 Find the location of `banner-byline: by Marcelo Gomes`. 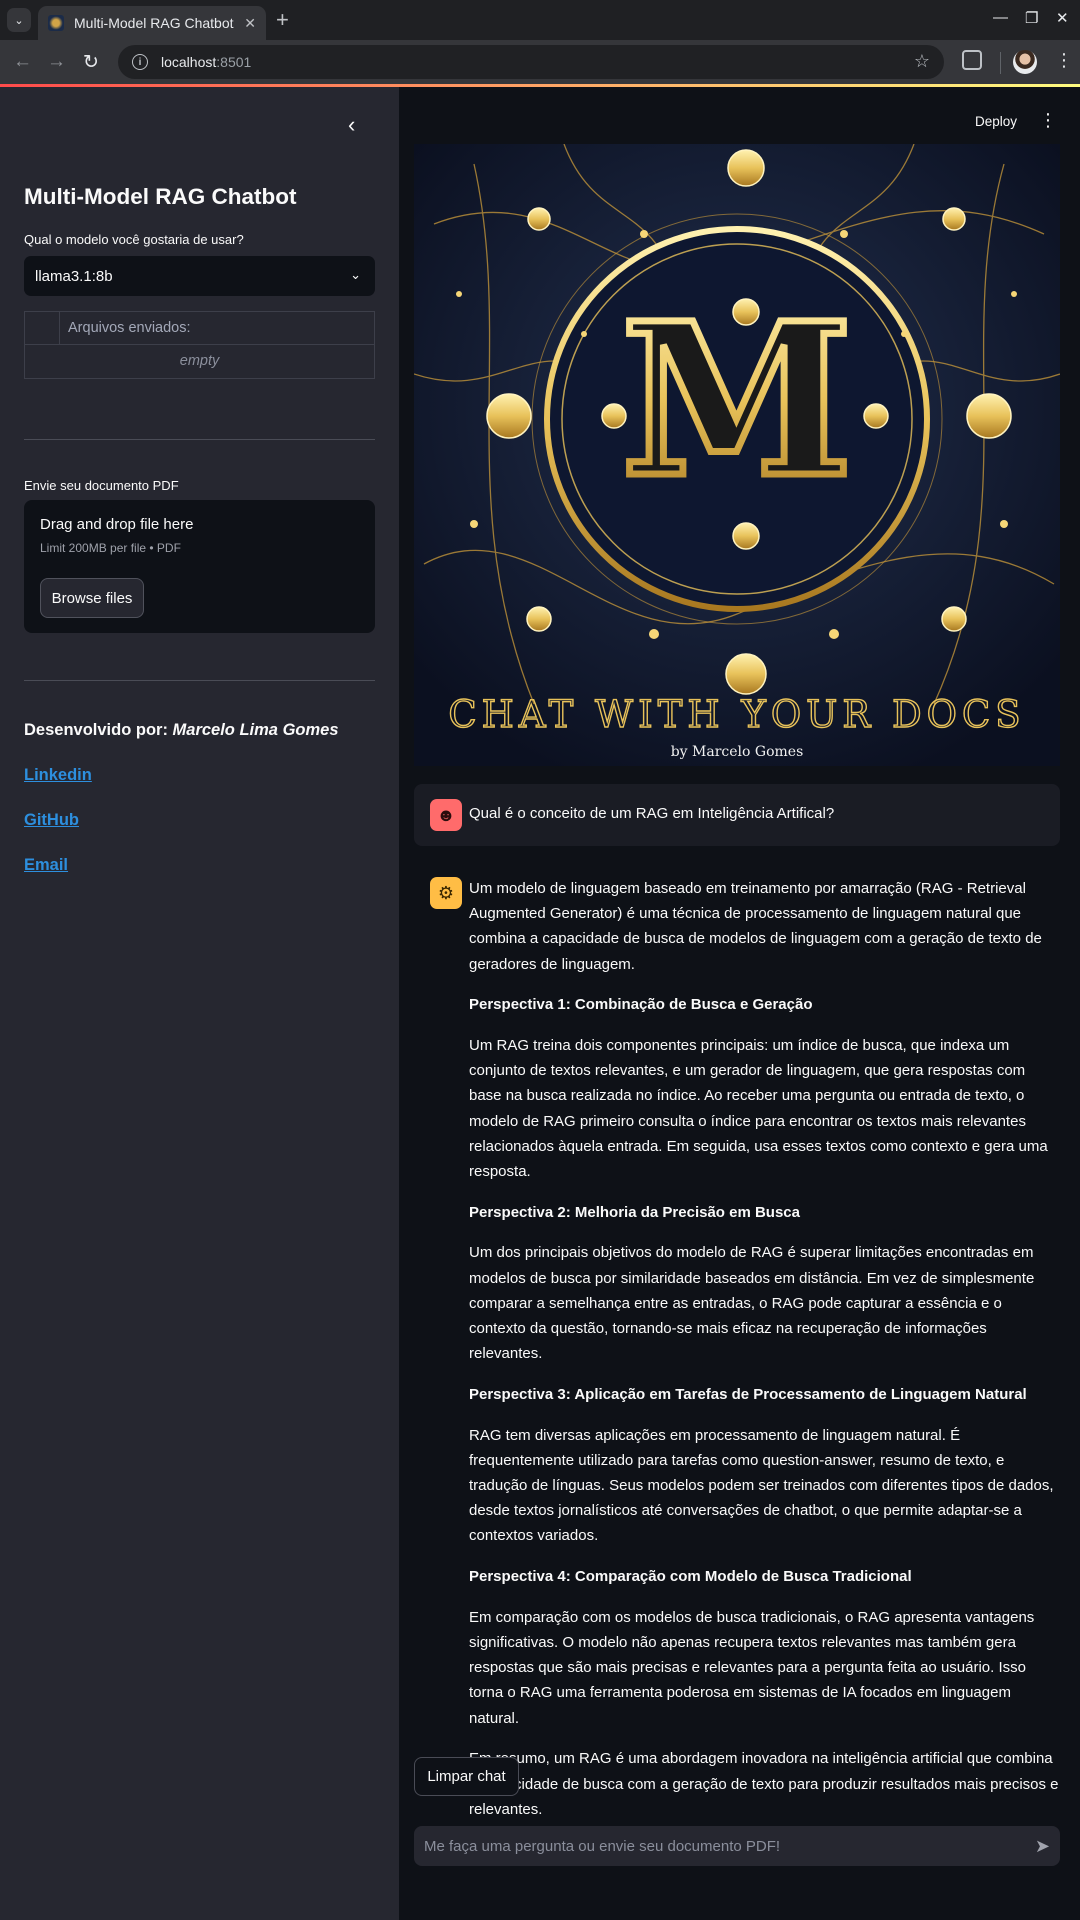

banner-byline: by Marcelo Gomes is located at coordinates (737, 752).